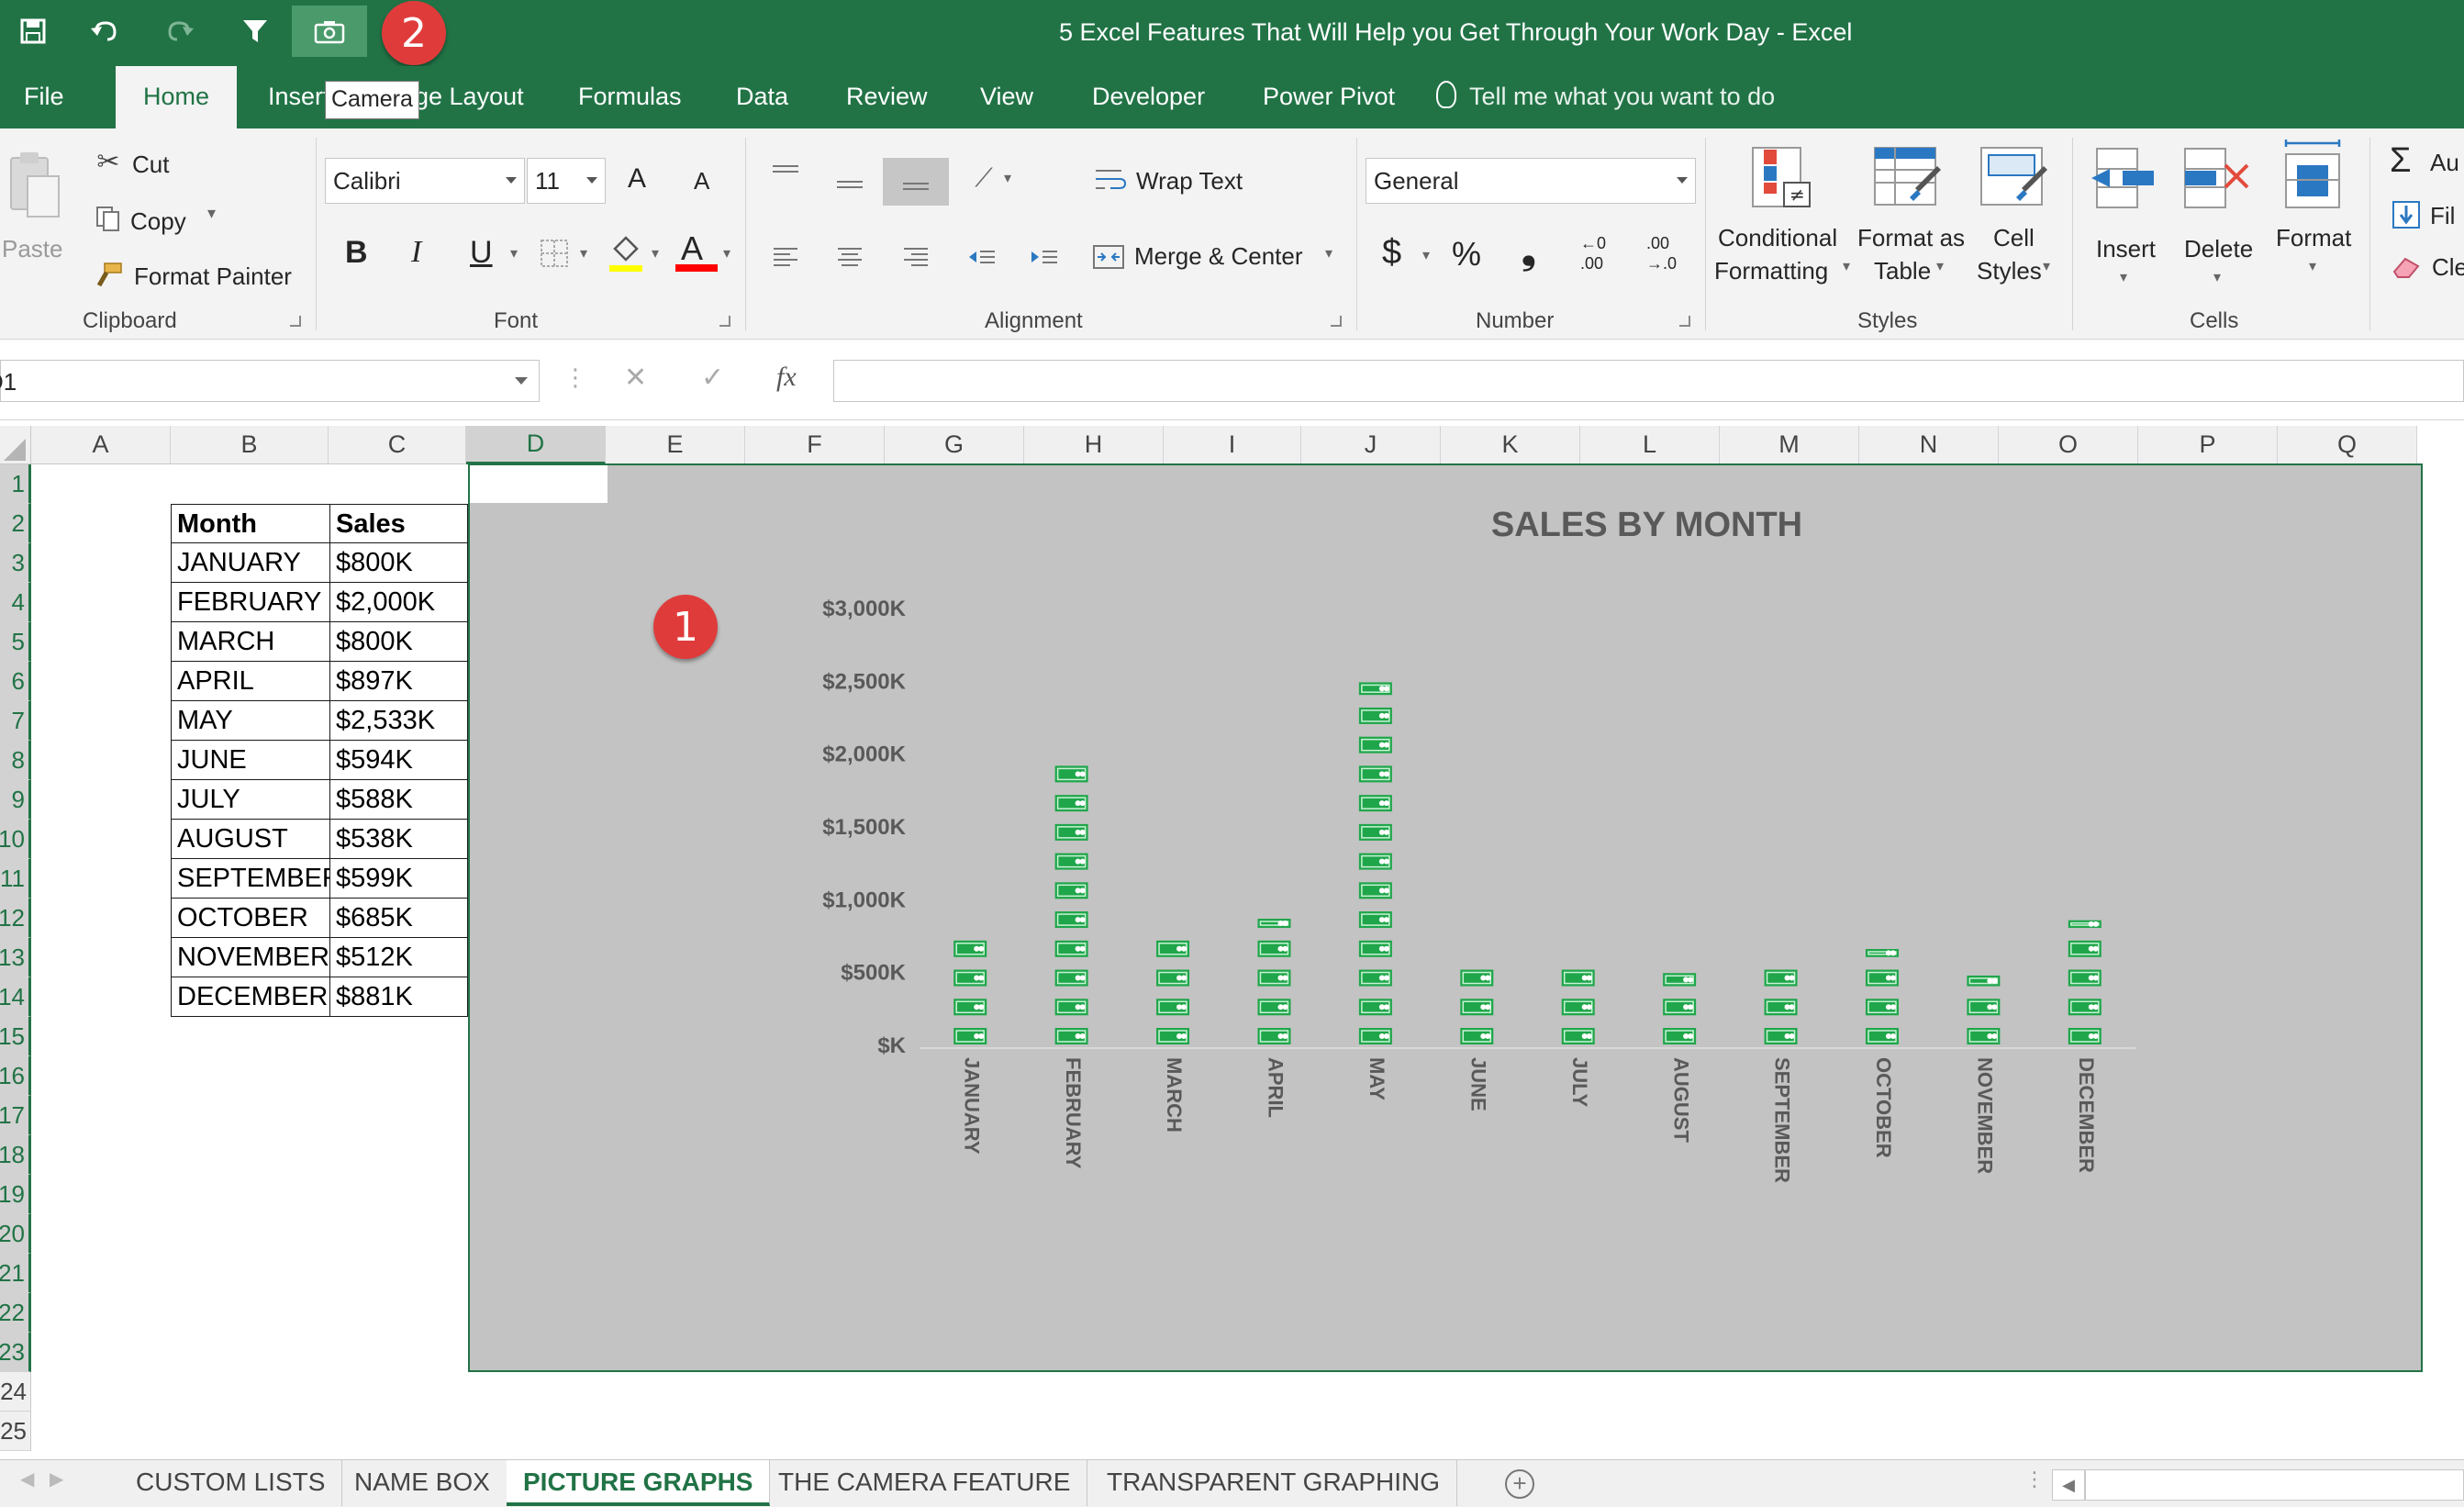 The width and height of the screenshot is (2464, 1507). What do you see at coordinates (2444, 163) in the screenshot?
I see `autosum-button: Au` at bounding box center [2444, 163].